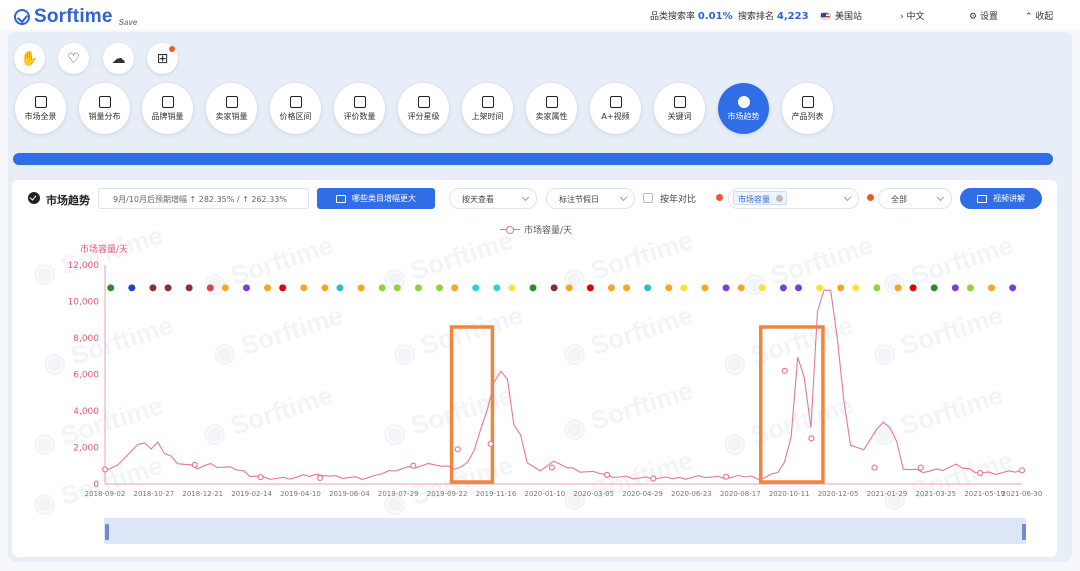  Describe the element at coordinates (202, 494) in the screenshot. I see `x-tick-label: 2018-12-21` at that location.